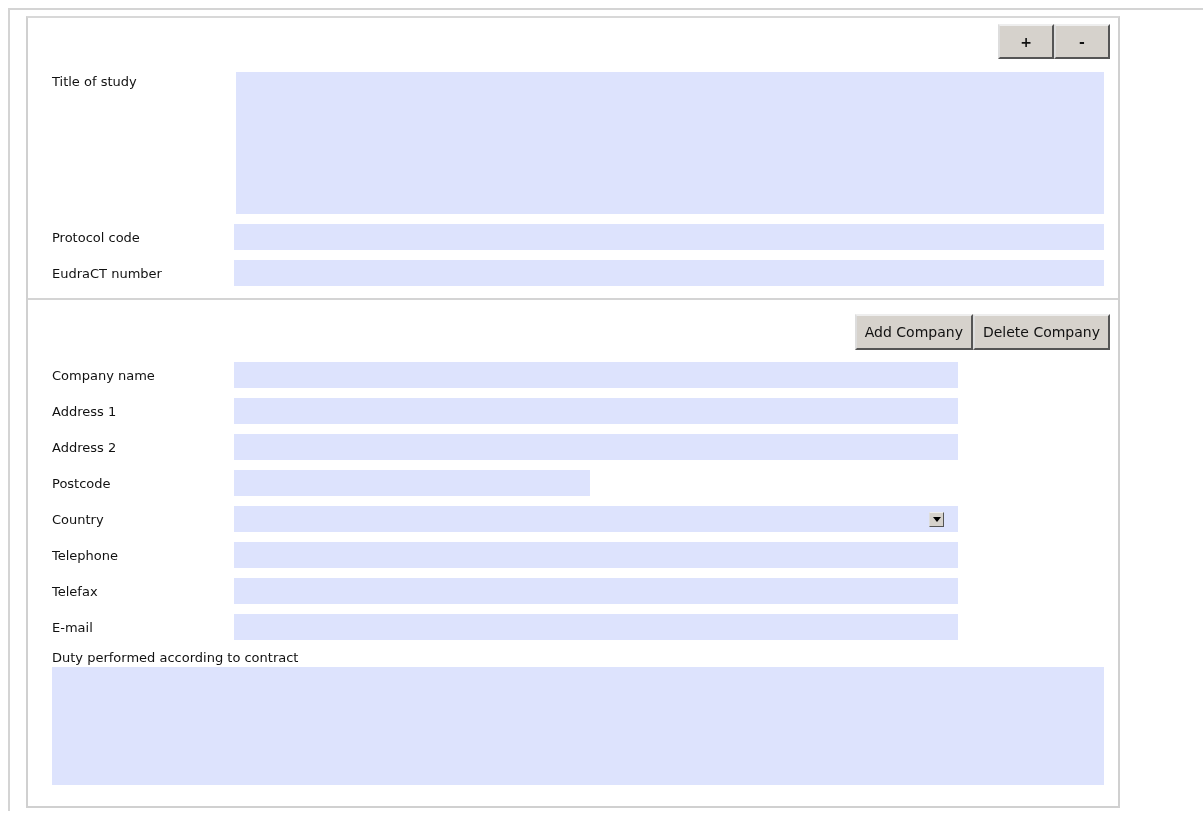 The height and width of the screenshot is (819, 1203). Describe the element at coordinates (1041, 332) in the screenshot. I see `form-button: Delete Company` at that location.